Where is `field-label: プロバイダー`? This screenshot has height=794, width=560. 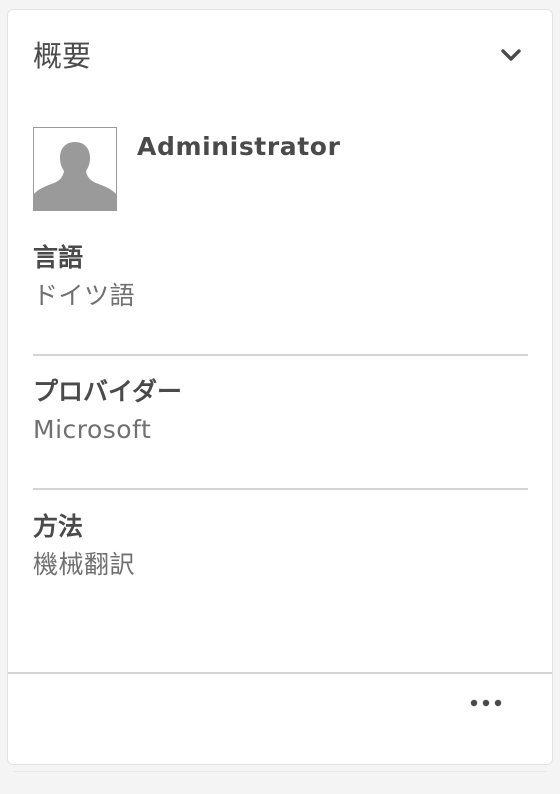 field-label: プロバイダー is located at coordinates (108, 391).